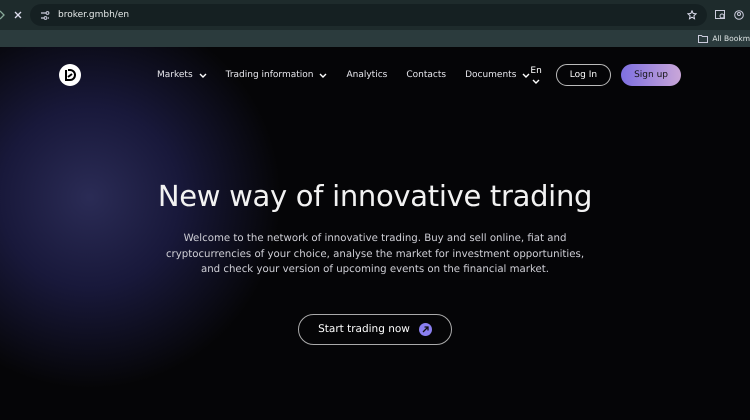  Describe the element at coordinates (739, 15) in the screenshot. I see `profile-icon` at that location.